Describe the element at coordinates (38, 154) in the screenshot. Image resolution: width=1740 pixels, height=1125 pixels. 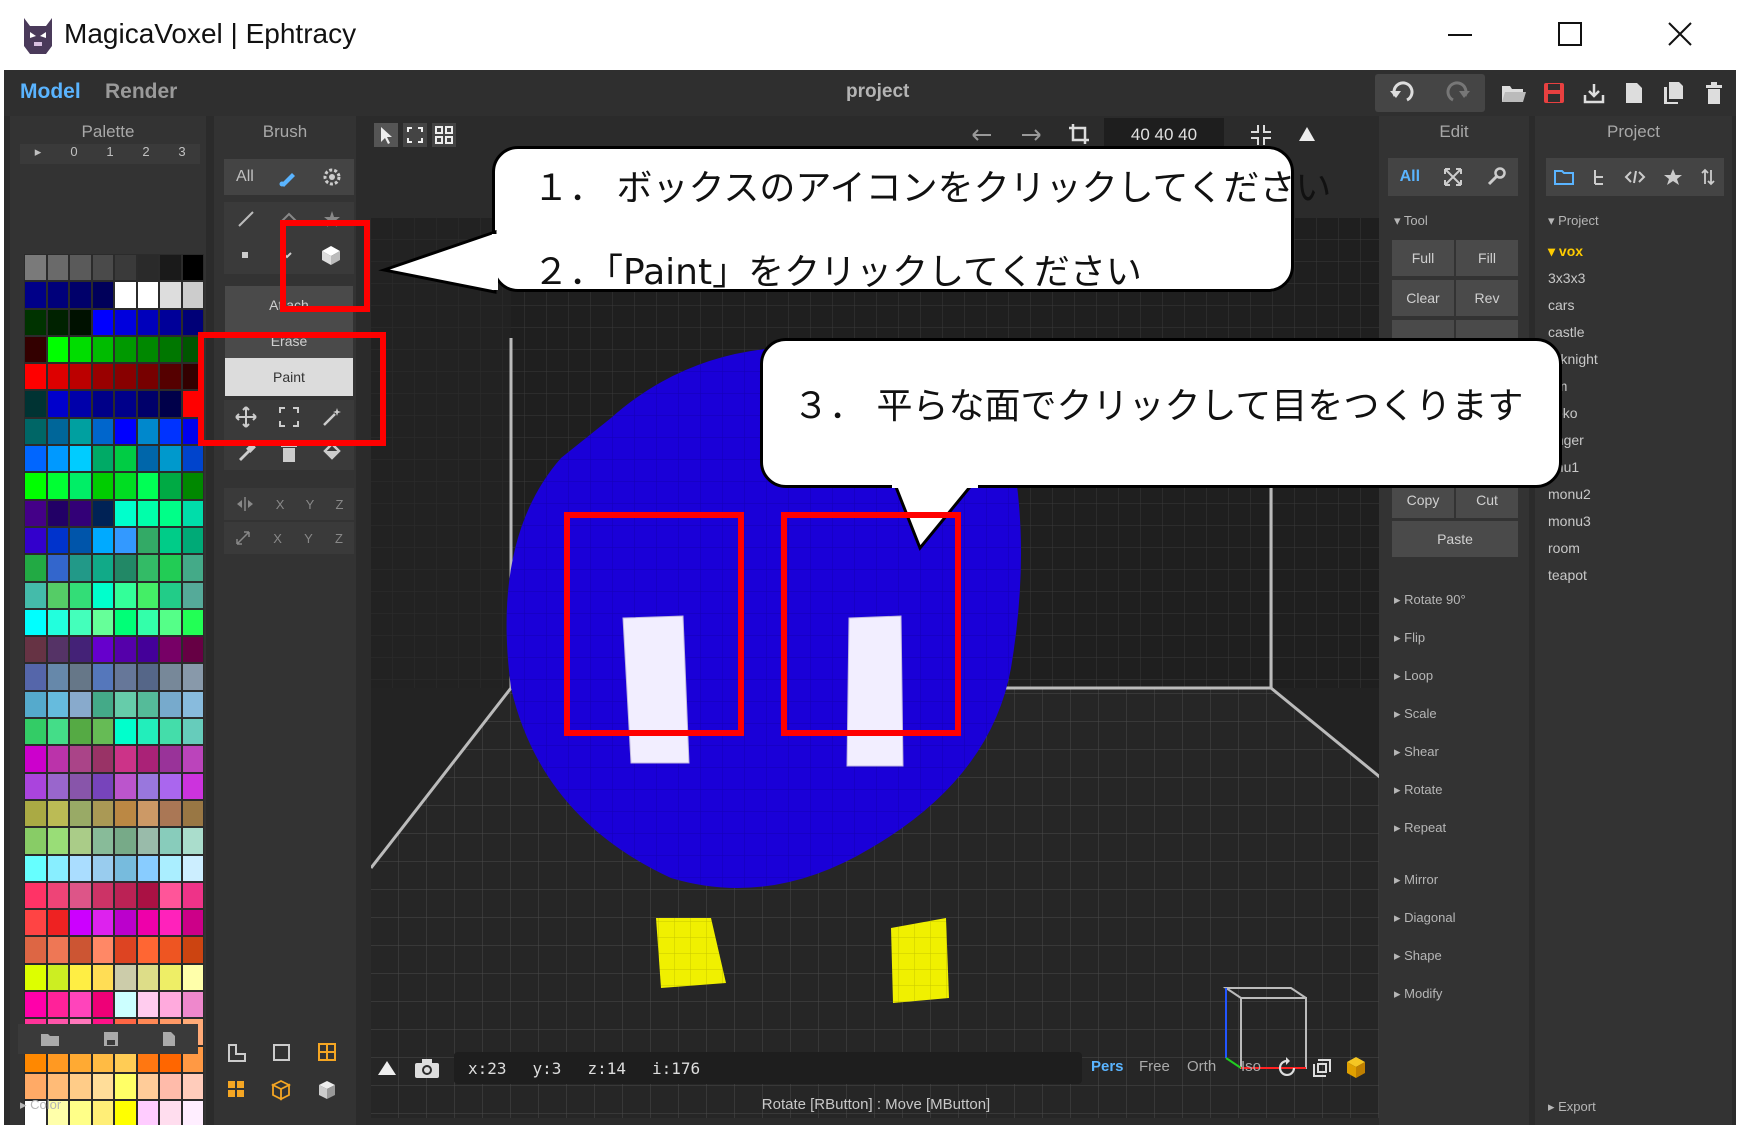
I see `palette-tab-arrow: ▸` at that location.